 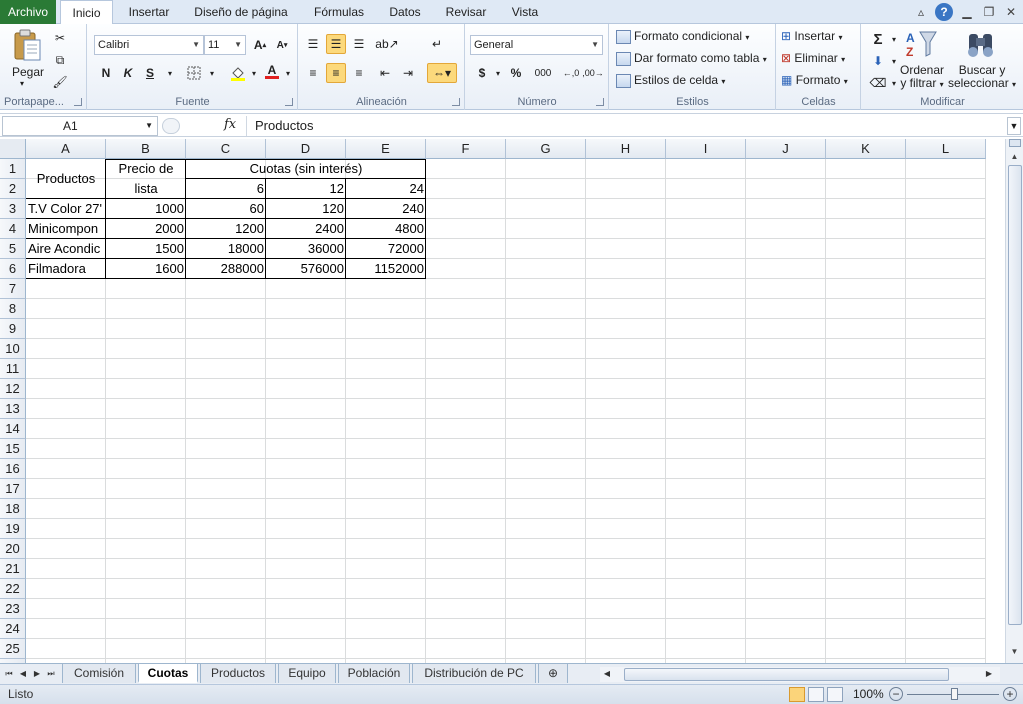 What do you see at coordinates (282, 45) in the screenshot?
I see `shrink-font-icon: A ▾` at bounding box center [282, 45].